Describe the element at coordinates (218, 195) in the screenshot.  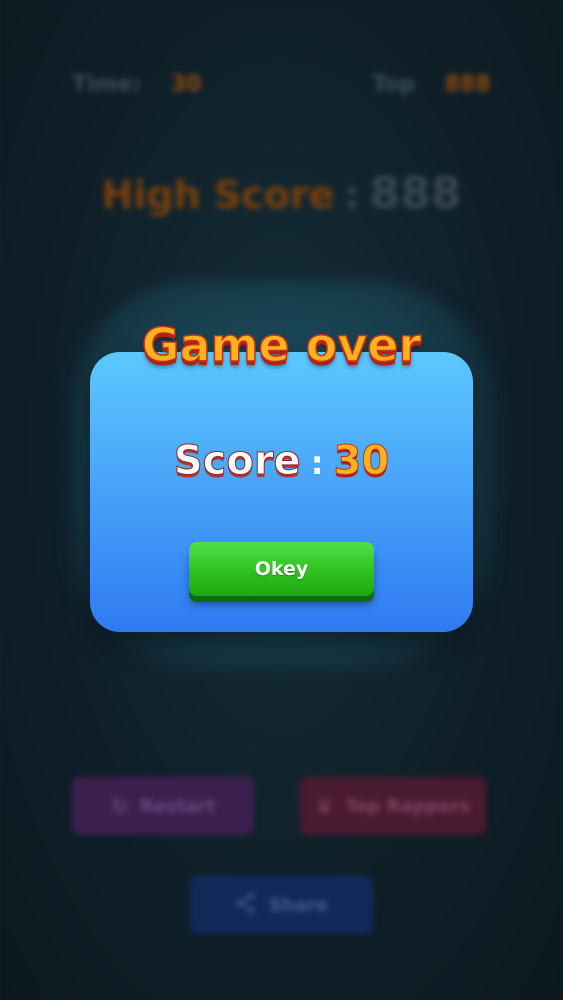
I see `high-score-label: High Score` at that location.